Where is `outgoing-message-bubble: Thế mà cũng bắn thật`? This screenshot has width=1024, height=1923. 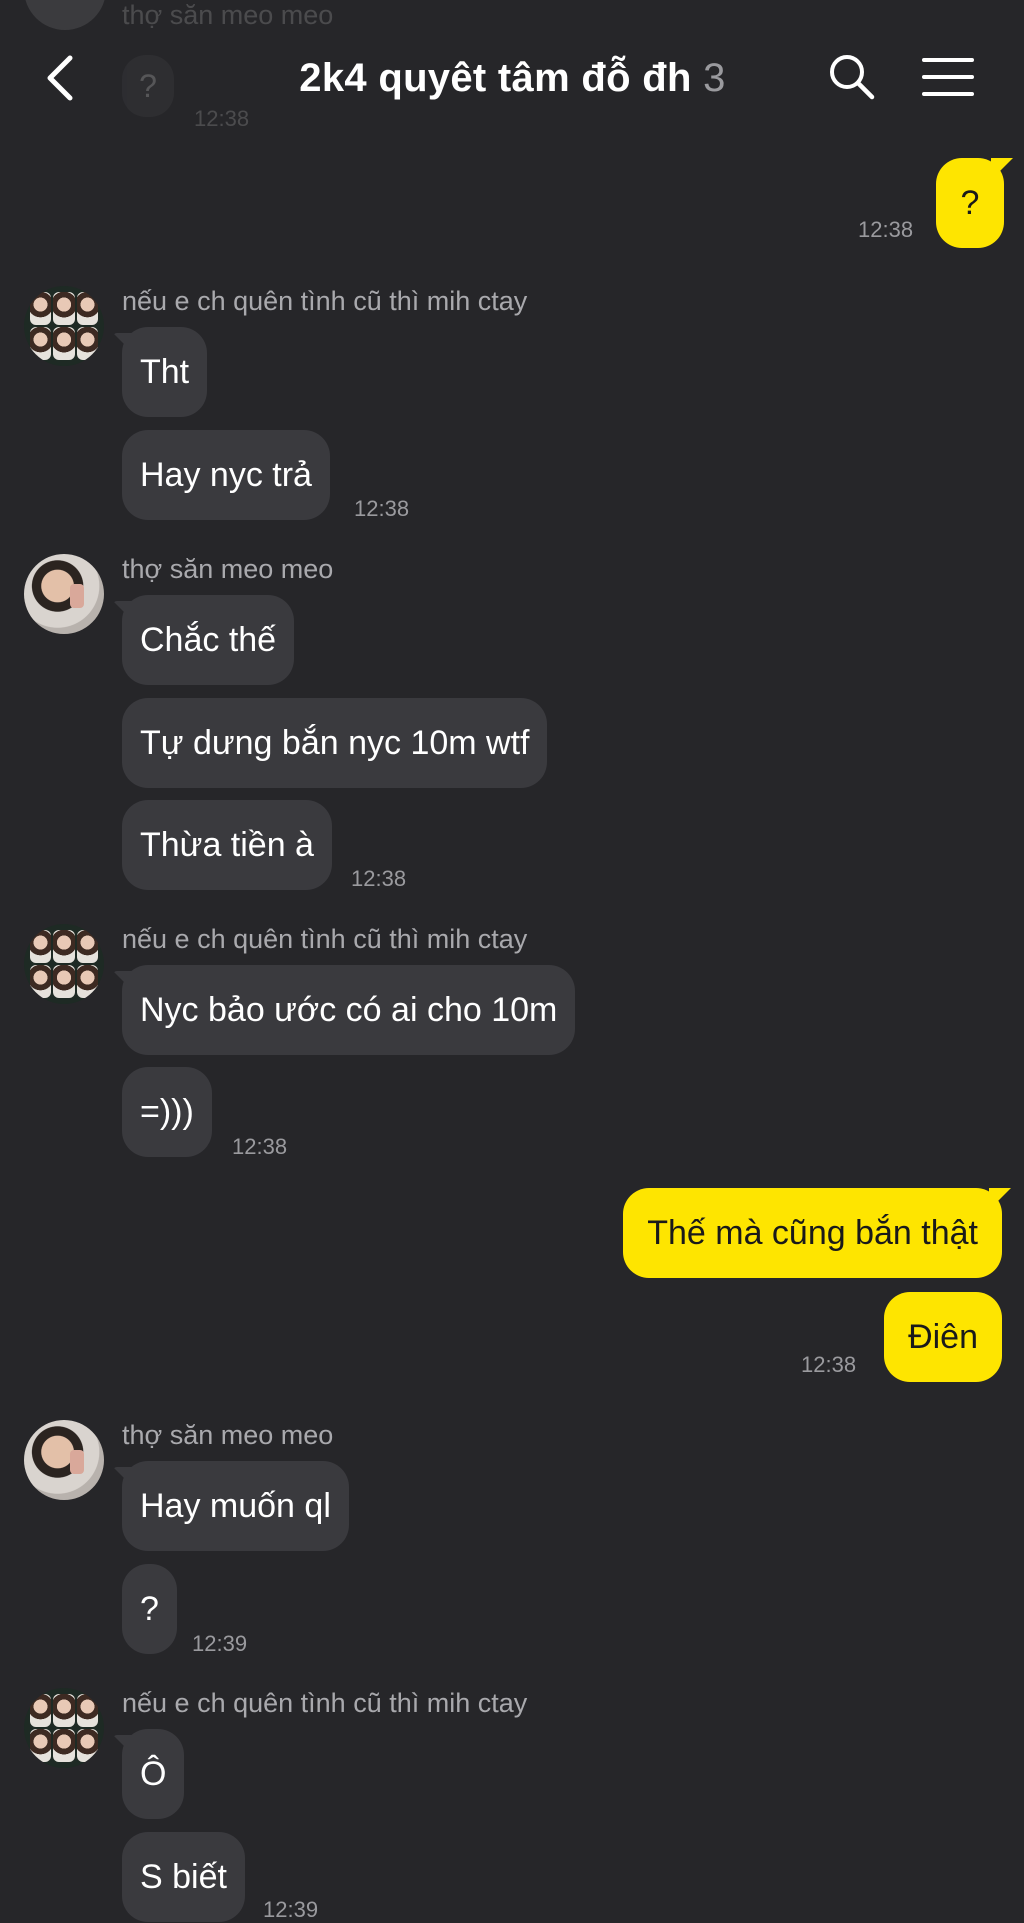
outgoing-message-bubble: Thế mà cũng bắn thật is located at coordinates (812, 1233).